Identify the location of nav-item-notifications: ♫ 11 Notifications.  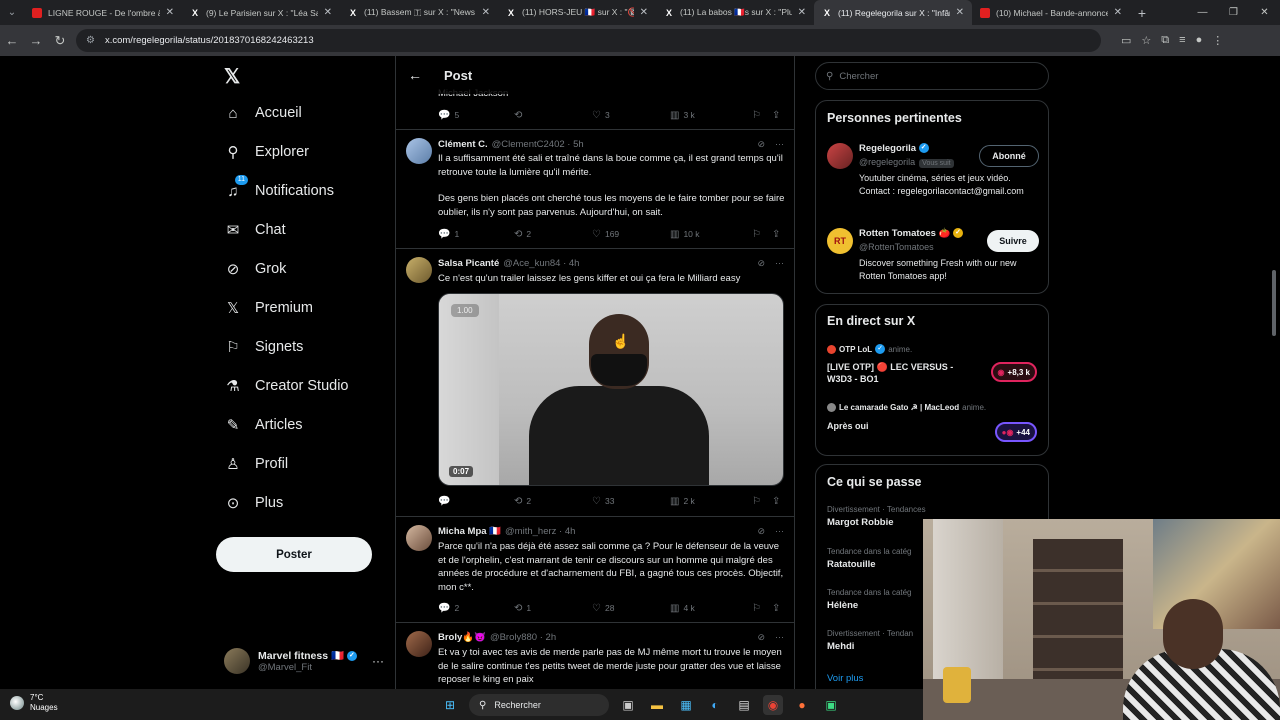
(279, 187).